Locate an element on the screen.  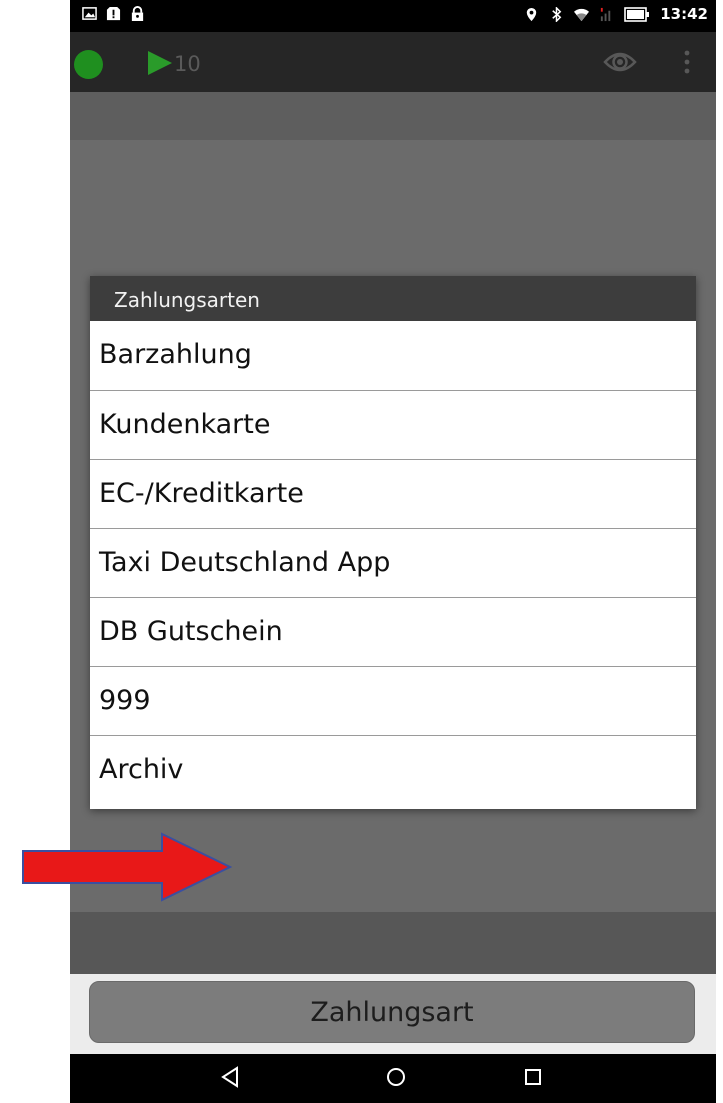
payment-option-archiv: Archiv is located at coordinates (393, 769).